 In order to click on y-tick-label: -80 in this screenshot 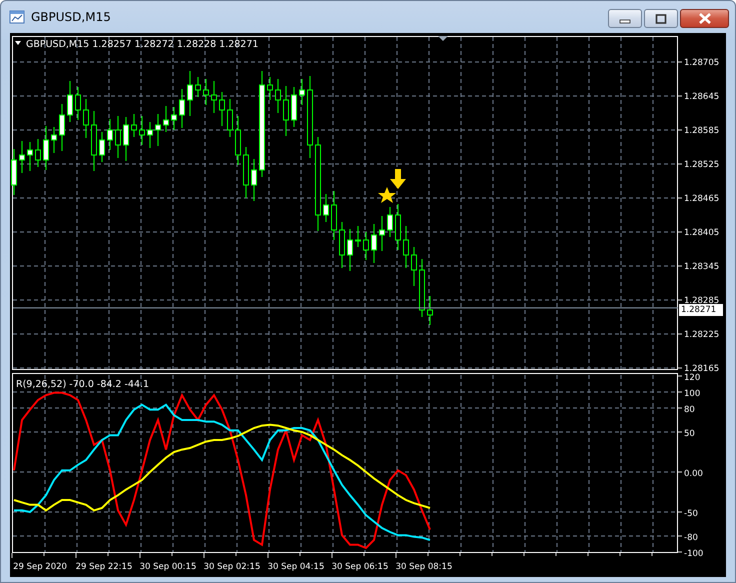, I will do `click(691, 538)`.